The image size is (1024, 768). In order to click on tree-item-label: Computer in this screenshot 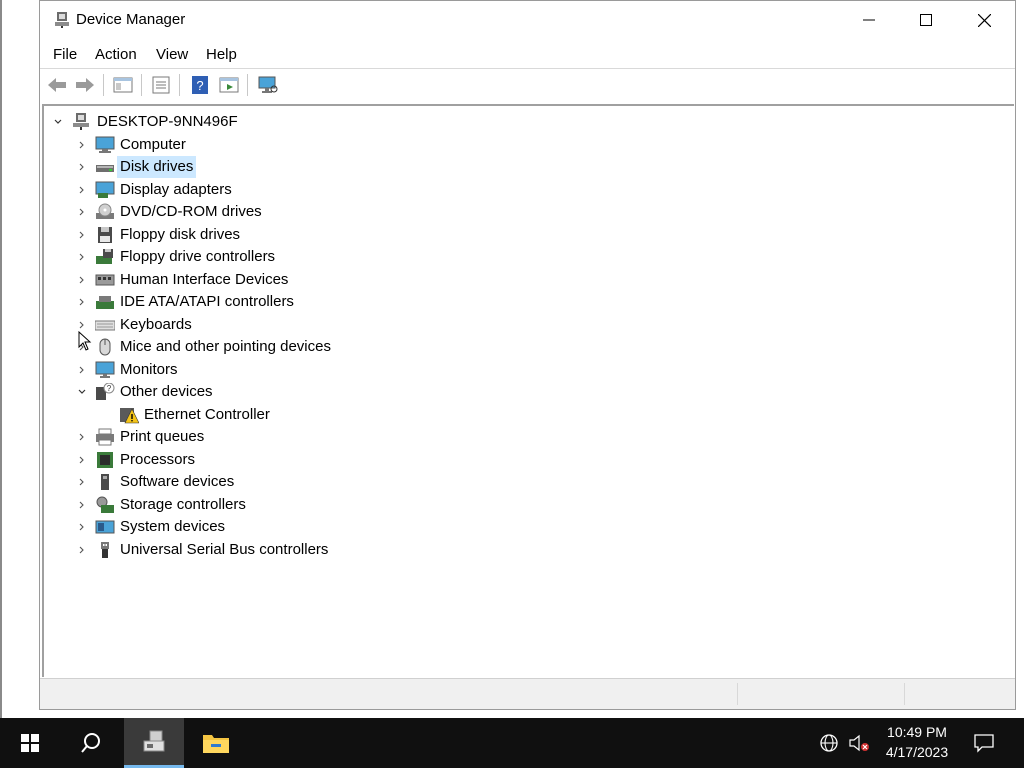, I will do `click(153, 144)`.